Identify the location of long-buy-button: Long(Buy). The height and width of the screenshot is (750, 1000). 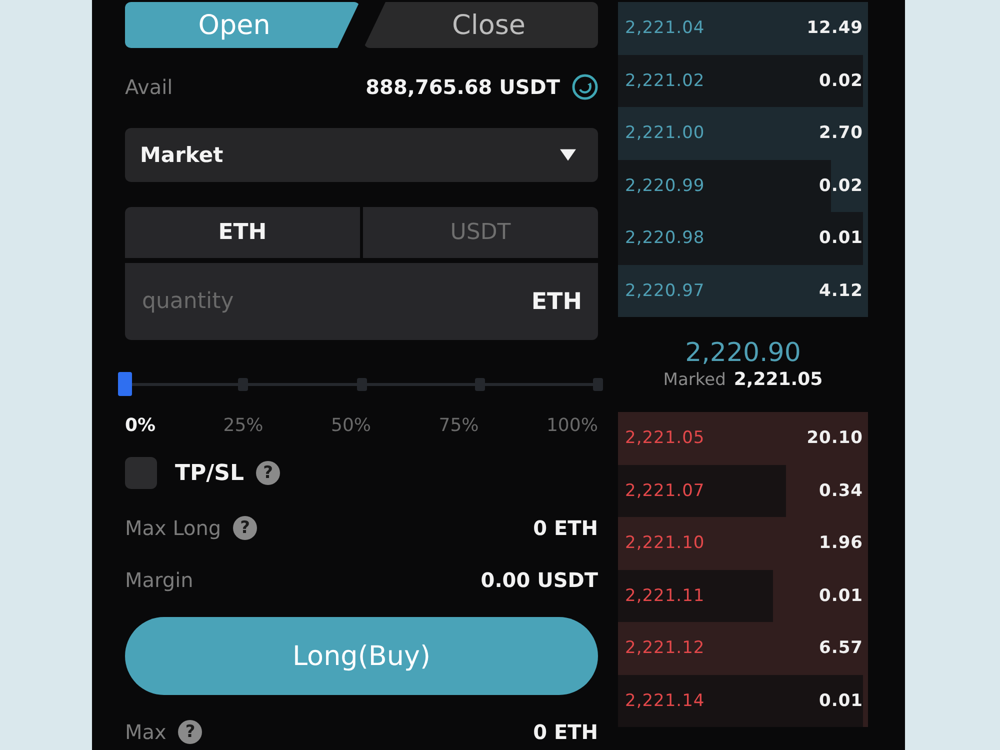
(361, 656).